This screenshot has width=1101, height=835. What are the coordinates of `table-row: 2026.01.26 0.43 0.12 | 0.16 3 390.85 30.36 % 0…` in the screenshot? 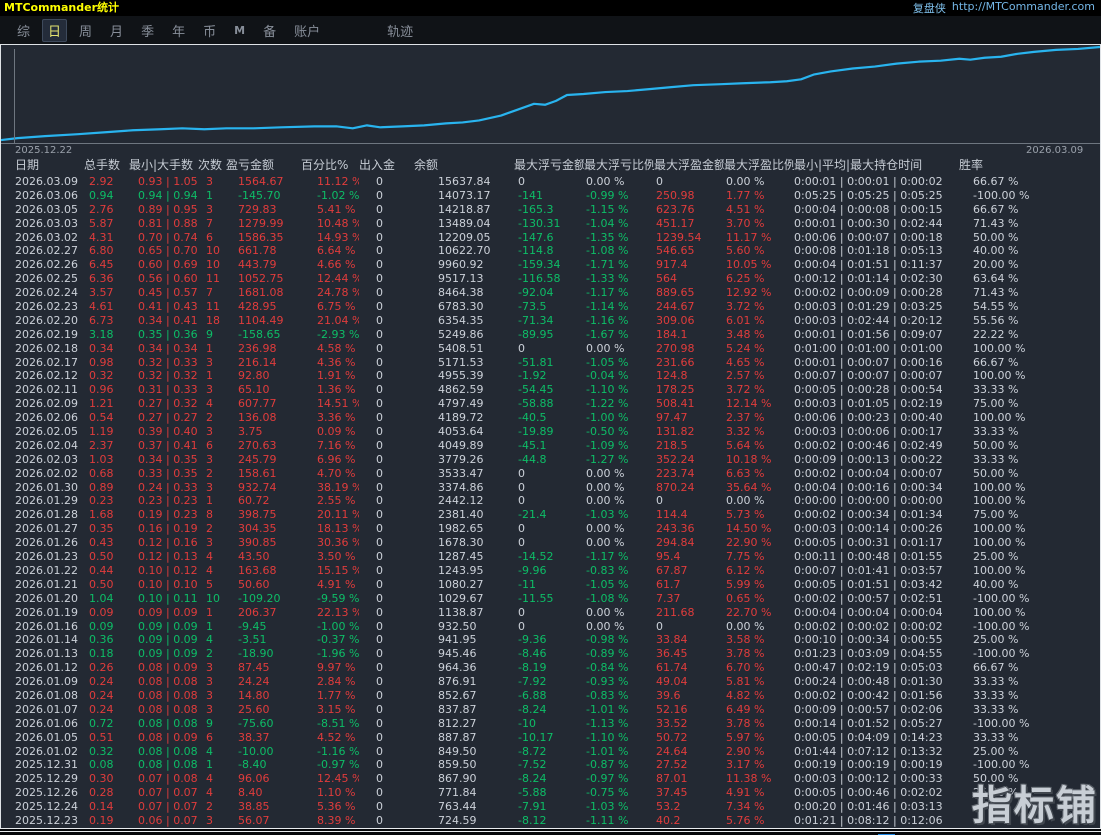 It's located at (550, 543).